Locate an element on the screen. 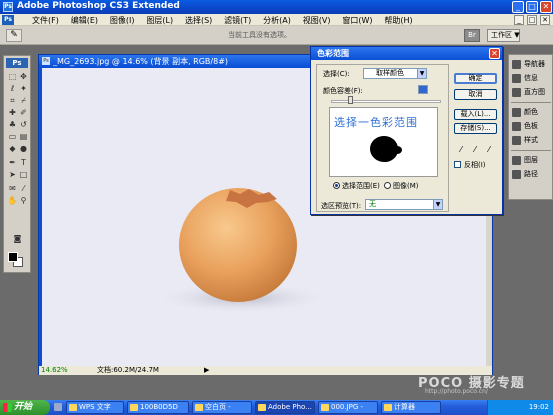 The width and height of the screenshot is (553, 415). clock: 19:02 is located at coordinates (539, 407).